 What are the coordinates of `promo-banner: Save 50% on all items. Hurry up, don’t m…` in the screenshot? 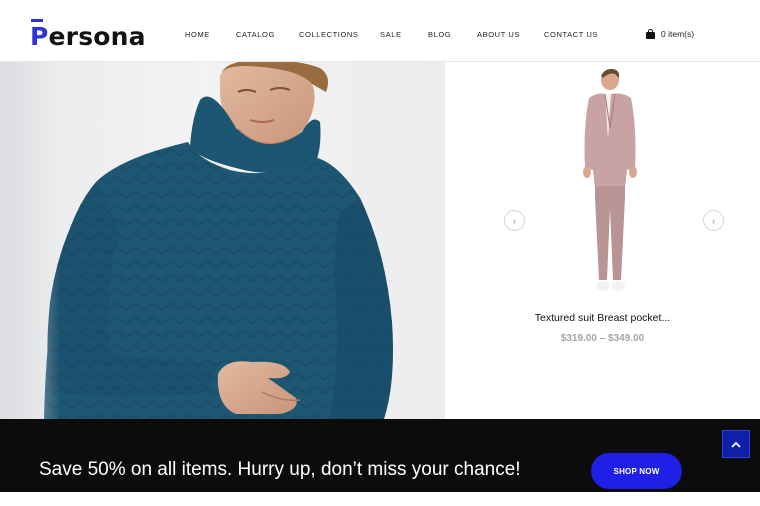 It's located at (380, 455).